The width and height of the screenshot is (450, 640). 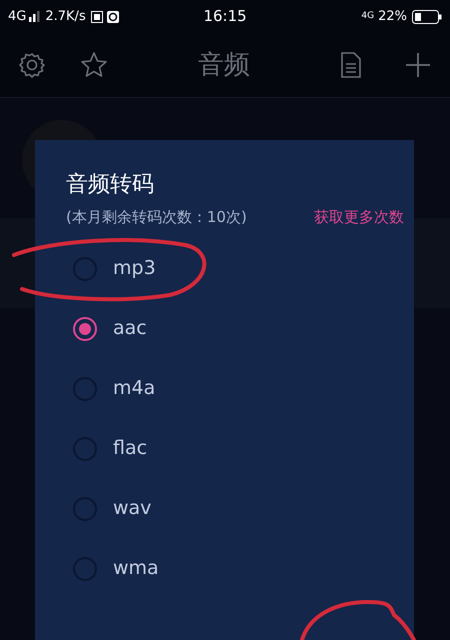 I want to click on settings-icon, so click(x=32, y=65).